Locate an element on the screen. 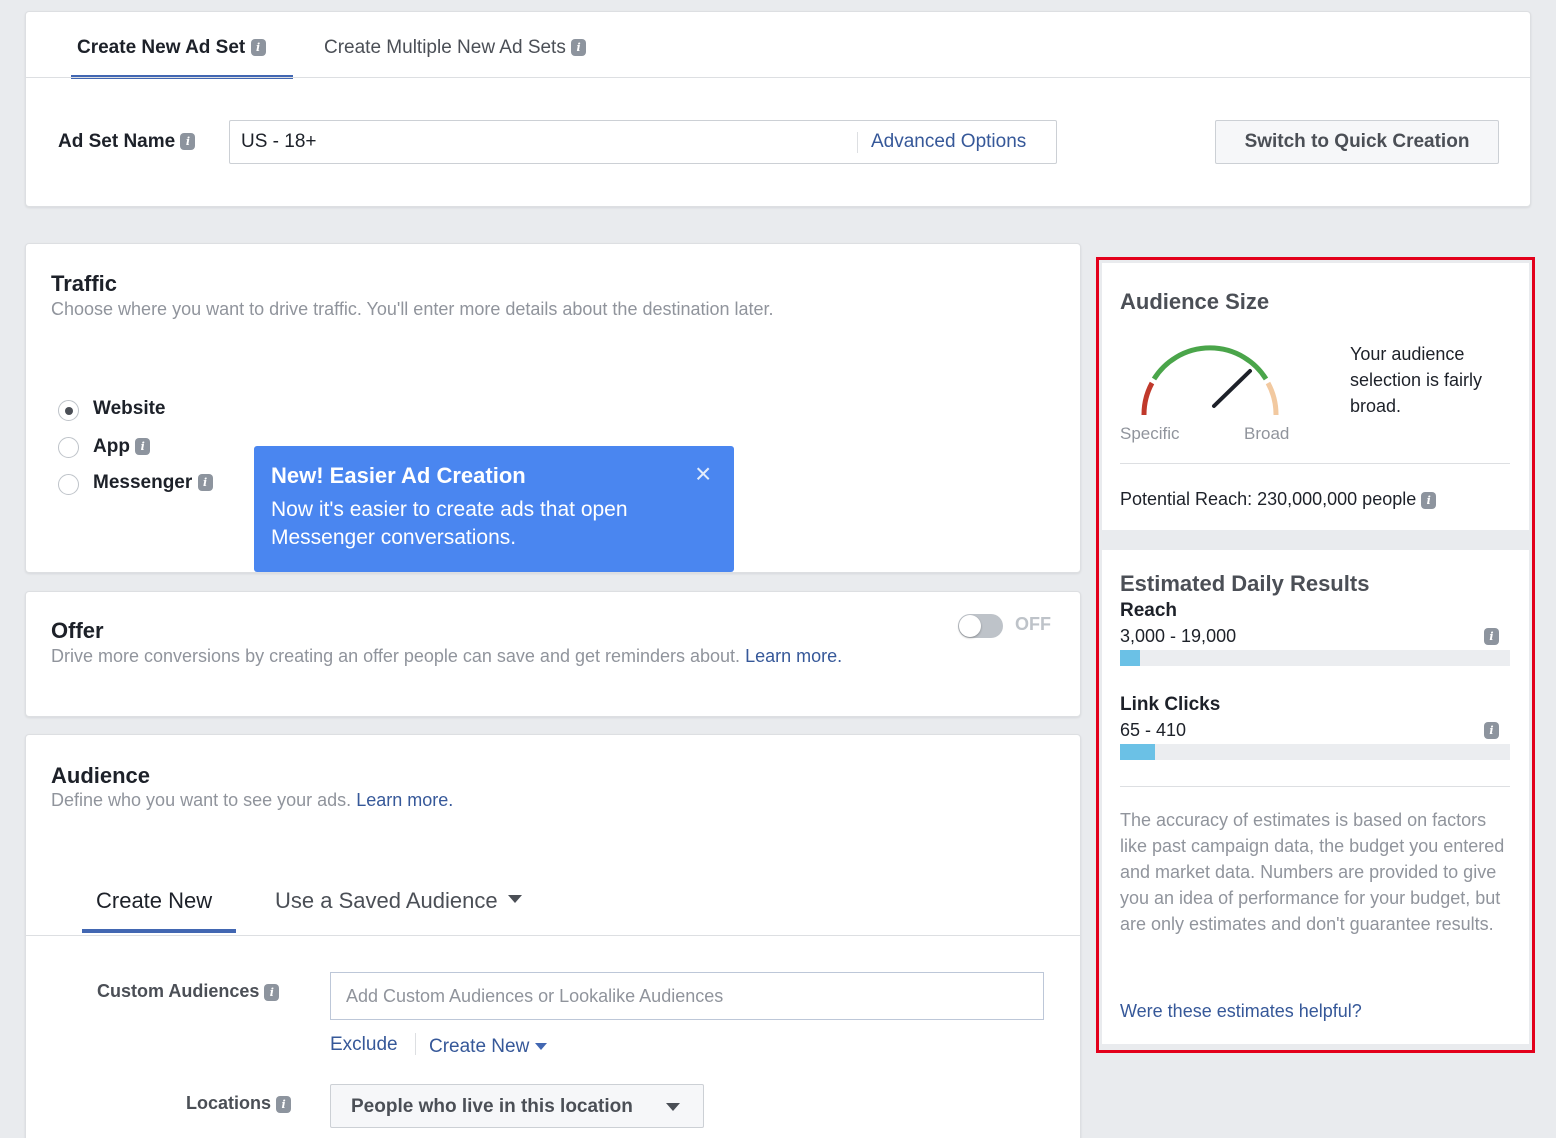 Image resolution: width=1556 pixels, height=1138 pixels. offer-toggle is located at coordinates (980, 626).